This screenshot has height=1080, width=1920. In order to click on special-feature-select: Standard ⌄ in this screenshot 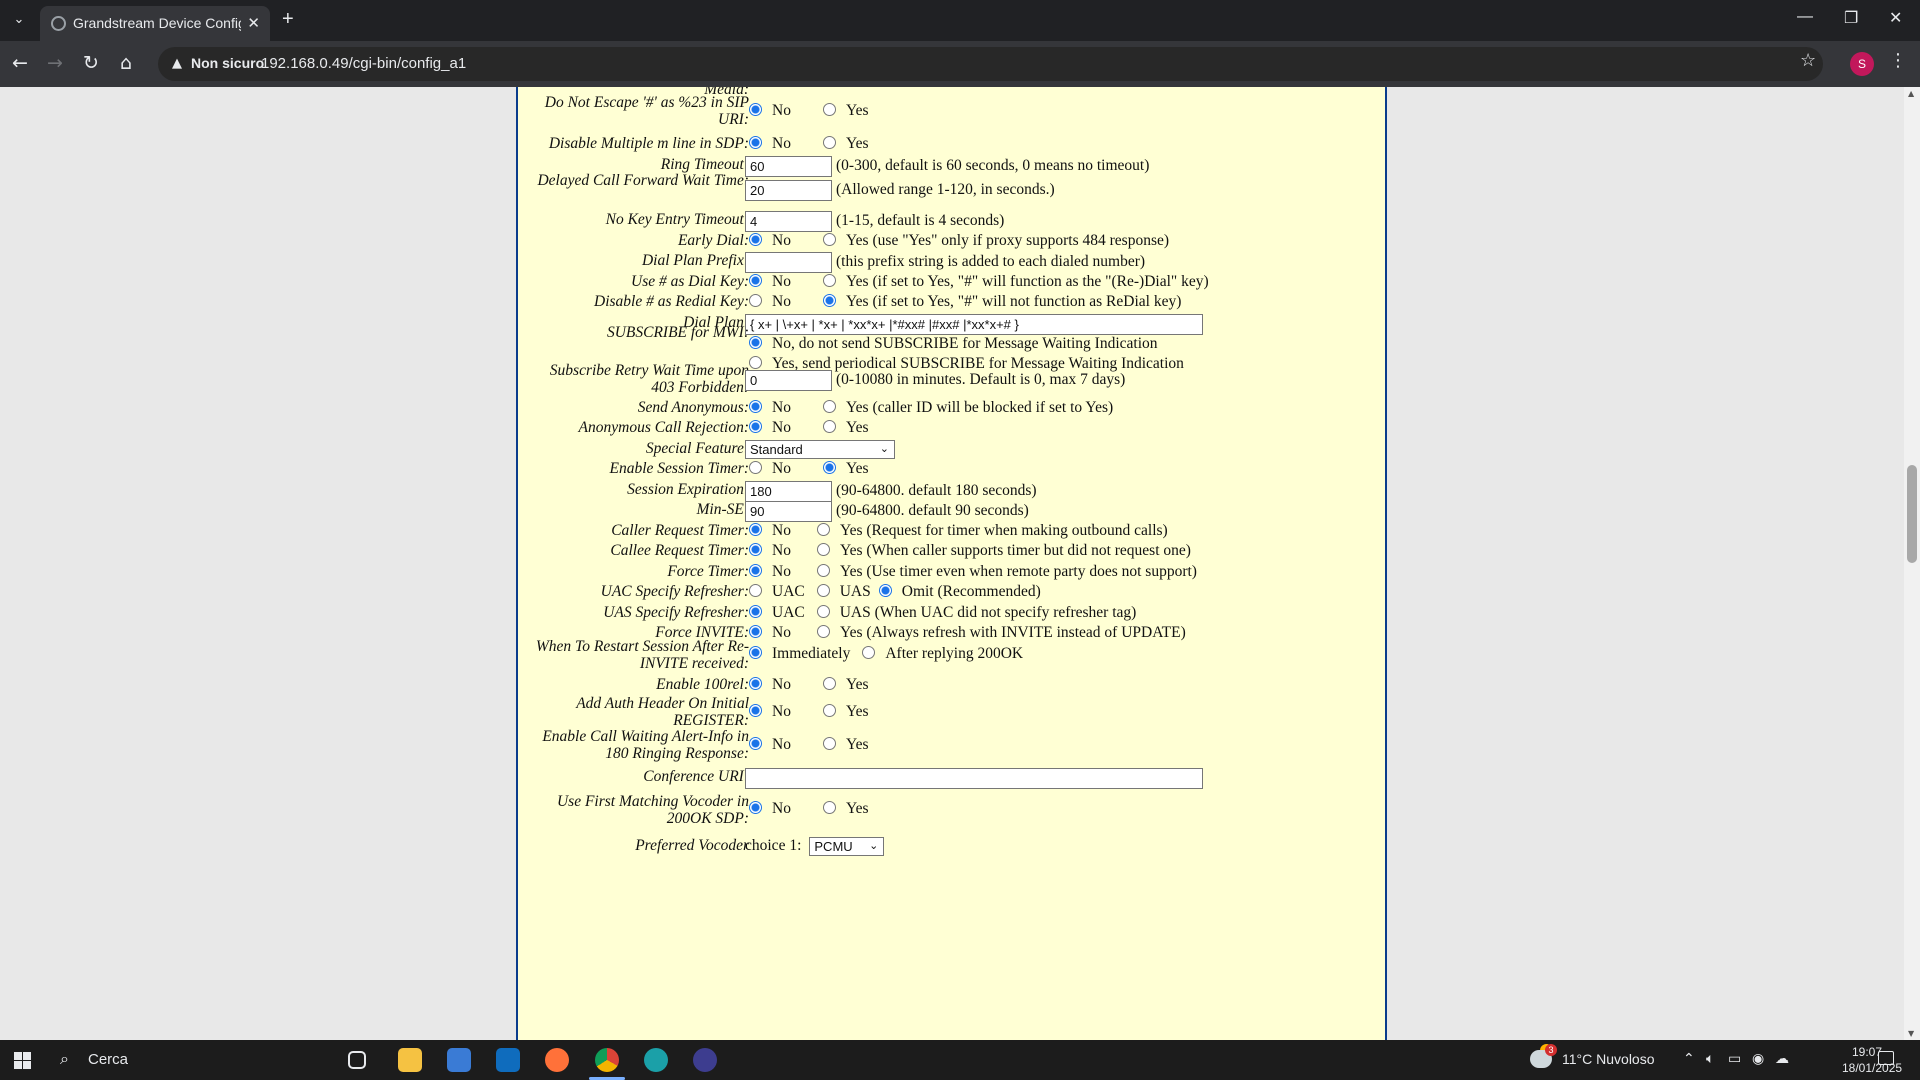, I will do `click(820, 449)`.